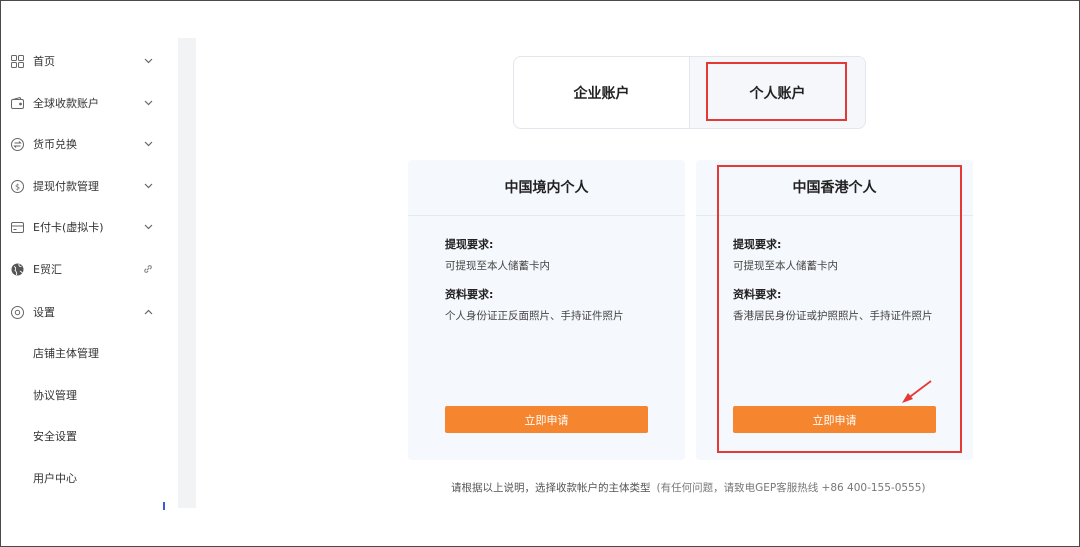  What do you see at coordinates (68, 227) in the screenshot?
I see `sidebar-item-label: E付卡(虚拟卡)` at bounding box center [68, 227].